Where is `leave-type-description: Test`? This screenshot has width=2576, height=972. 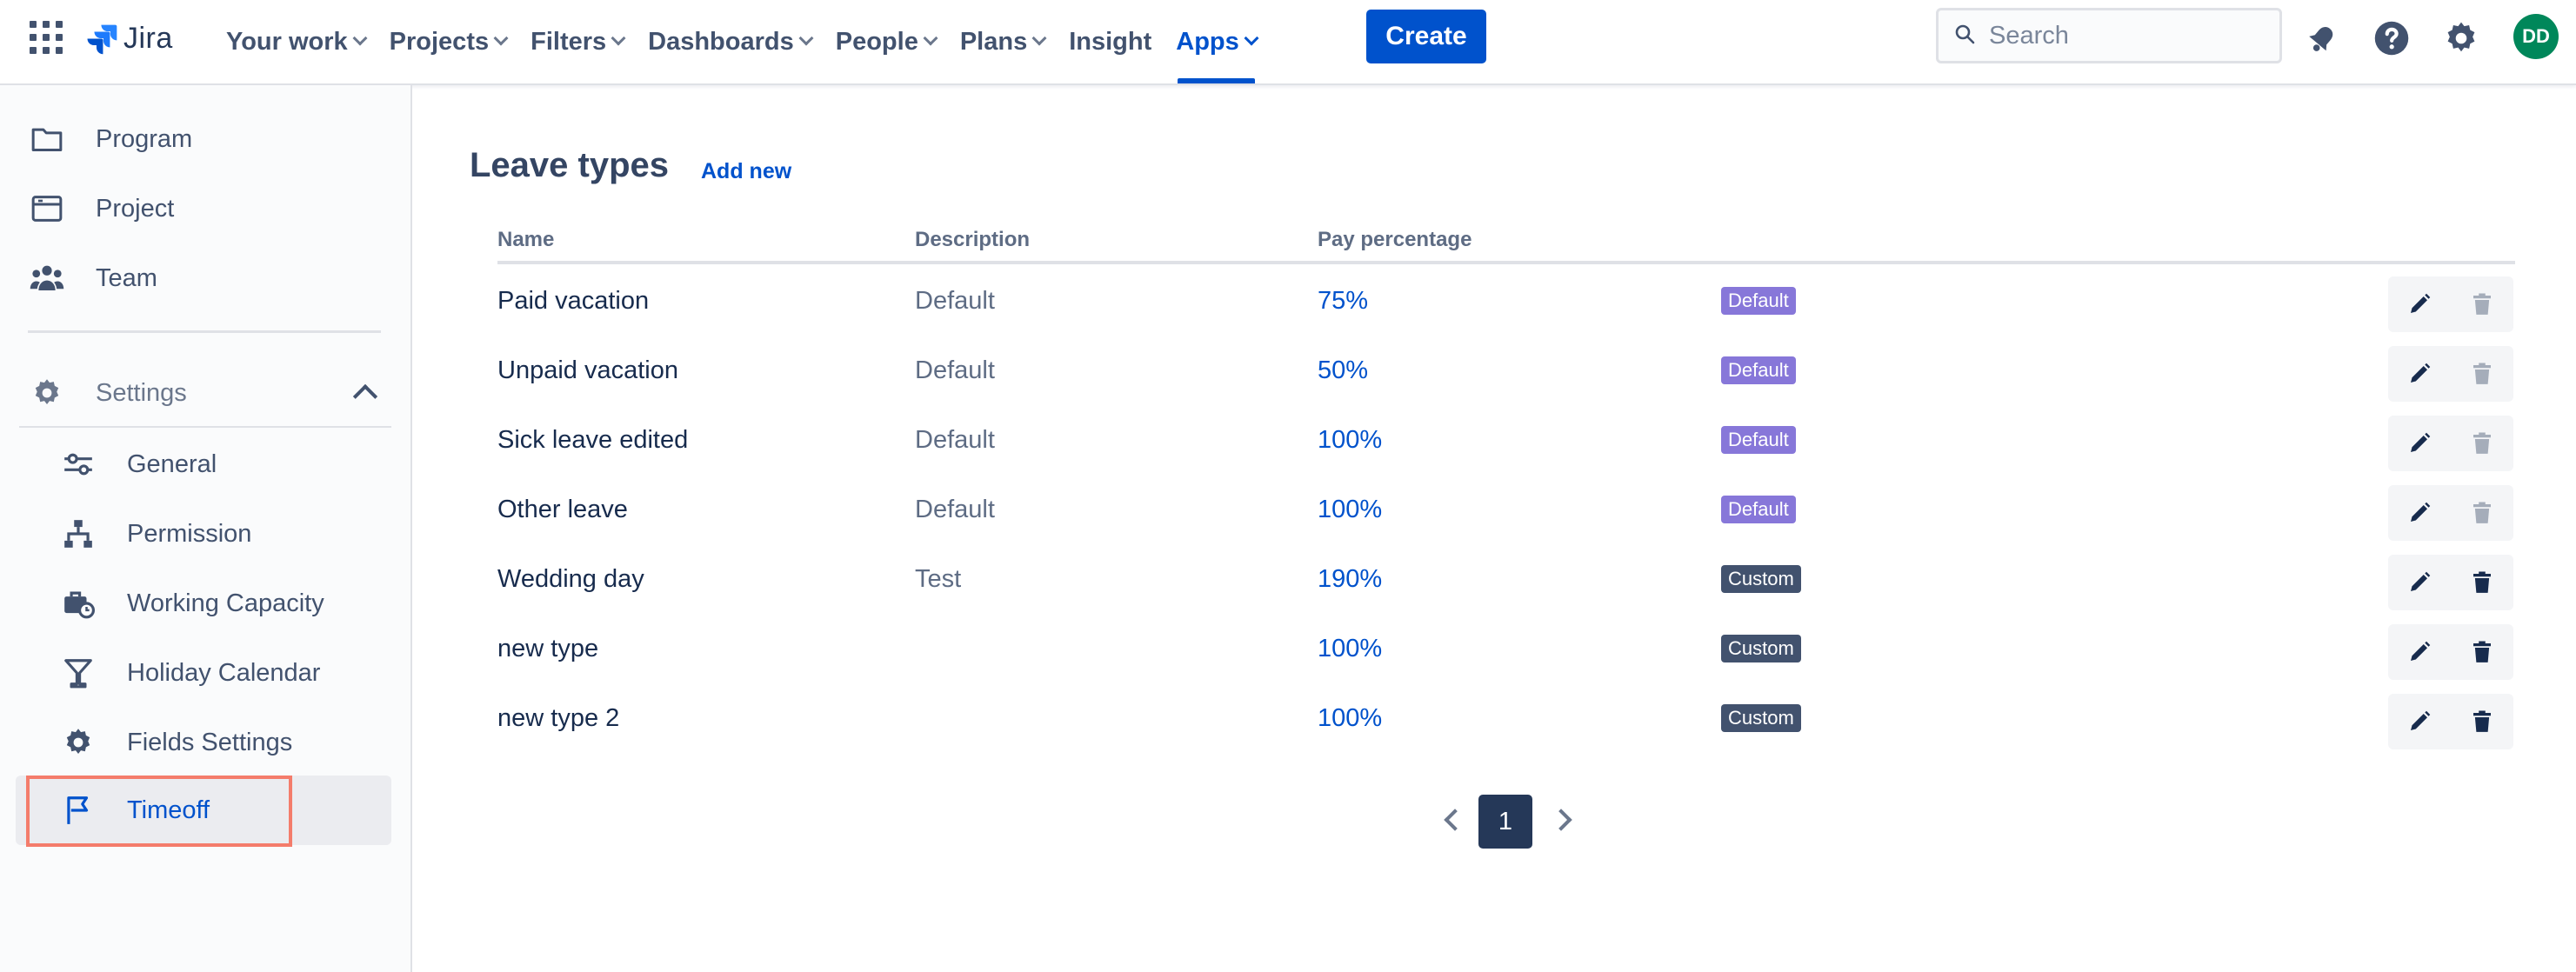
leave-type-description: Test is located at coordinates (938, 578).